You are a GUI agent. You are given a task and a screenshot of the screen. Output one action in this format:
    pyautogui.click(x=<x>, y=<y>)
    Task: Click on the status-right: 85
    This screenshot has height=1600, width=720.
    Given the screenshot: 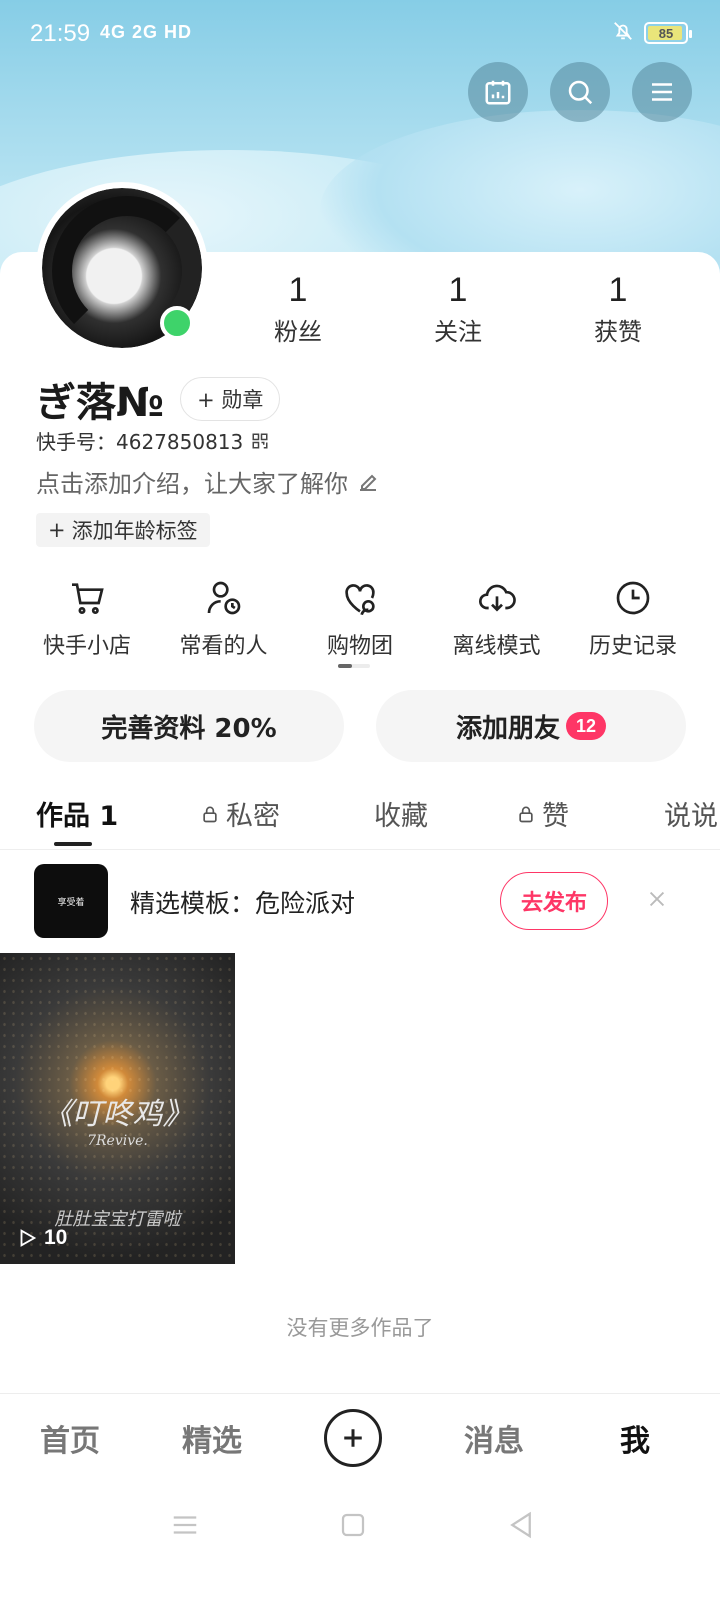 What is the action you would take?
    pyautogui.click(x=652, y=33)
    